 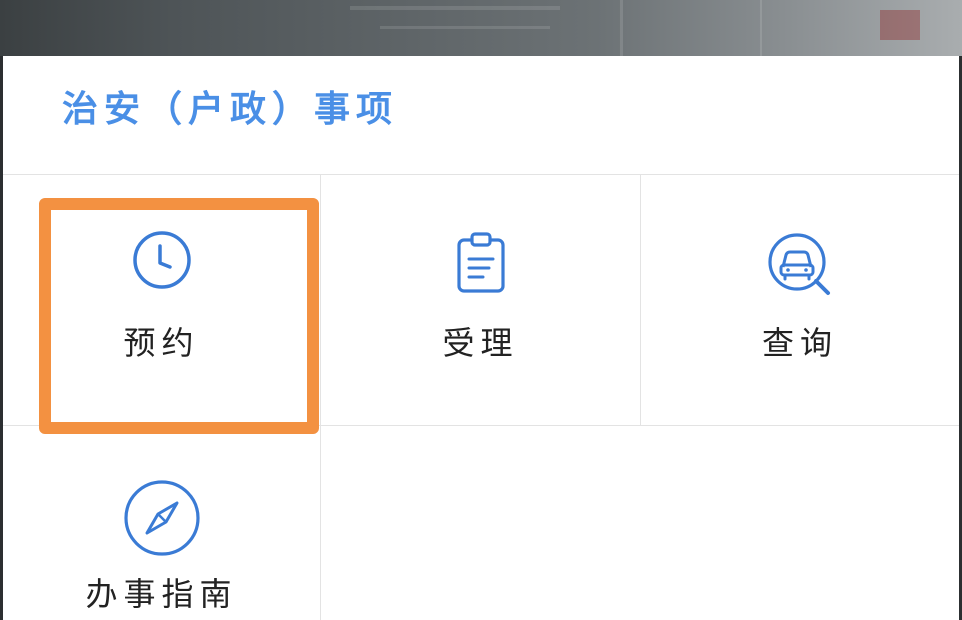 I want to click on query-label: 查询, so click(x=799, y=343).